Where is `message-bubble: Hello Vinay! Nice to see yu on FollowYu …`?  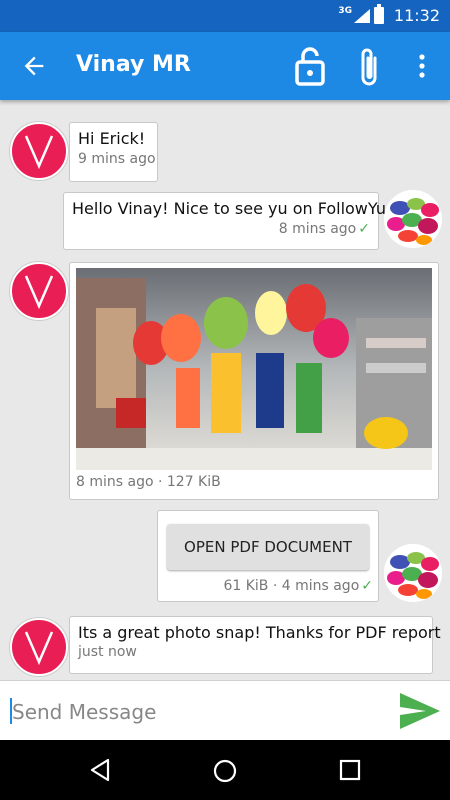 message-bubble: Hello Vinay! Nice to see yu on FollowYu … is located at coordinates (224, 221).